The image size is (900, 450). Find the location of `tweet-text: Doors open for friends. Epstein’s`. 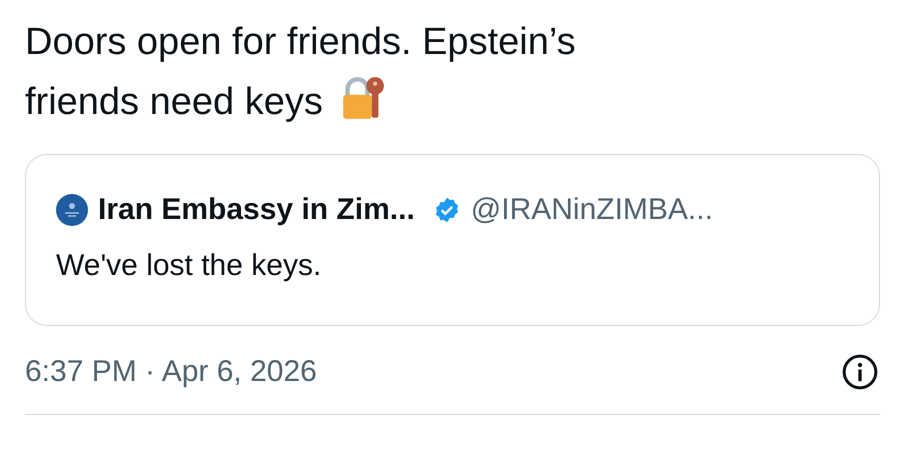

tweet-text: Doors open for friends. Epstein’s is located at coordinates (300, 42).